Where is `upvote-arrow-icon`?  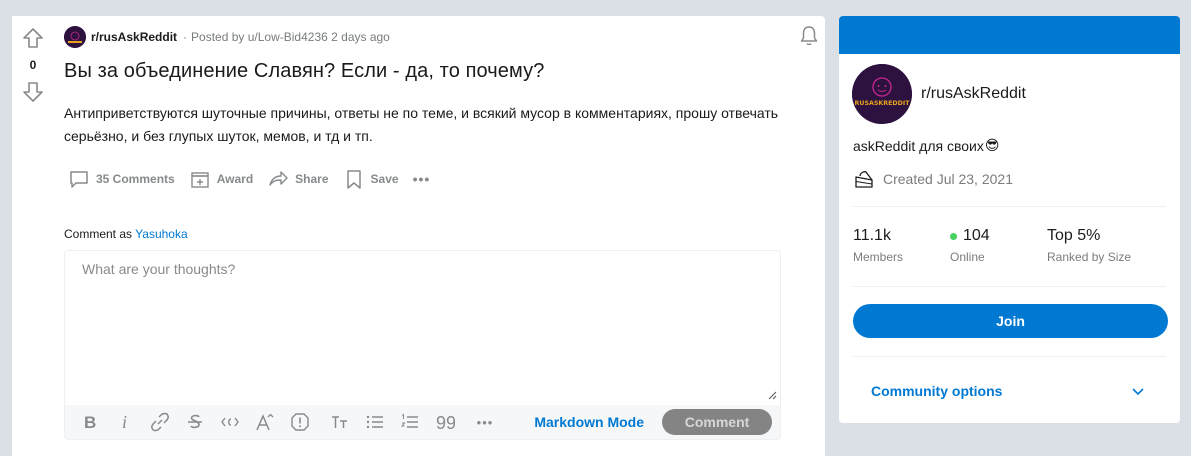 upvote-arrow-icon is located at coordinates (33, 38).